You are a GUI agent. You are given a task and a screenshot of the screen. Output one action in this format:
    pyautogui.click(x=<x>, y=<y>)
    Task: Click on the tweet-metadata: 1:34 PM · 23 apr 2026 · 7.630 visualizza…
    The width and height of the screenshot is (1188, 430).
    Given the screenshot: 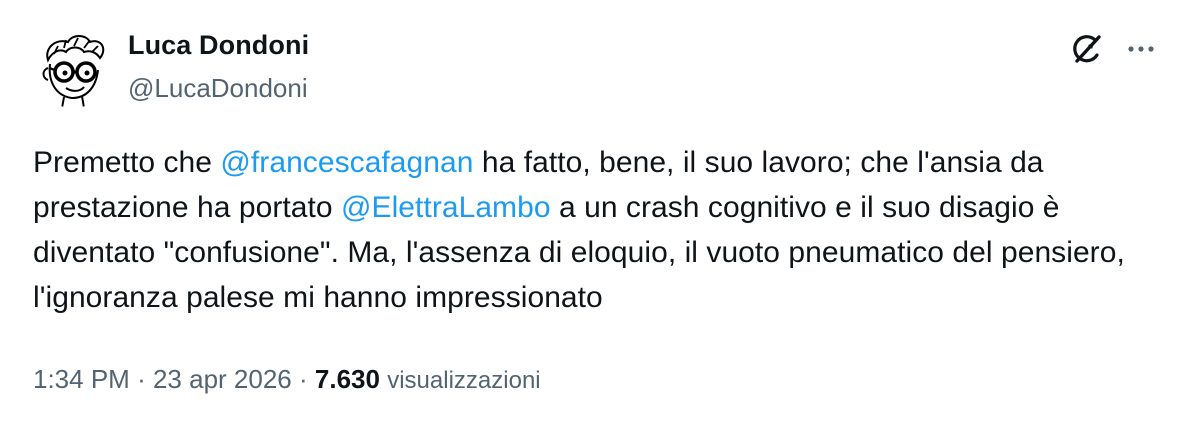 What is the action you would take?
    pyautogui.click(x=287, y=379)
    